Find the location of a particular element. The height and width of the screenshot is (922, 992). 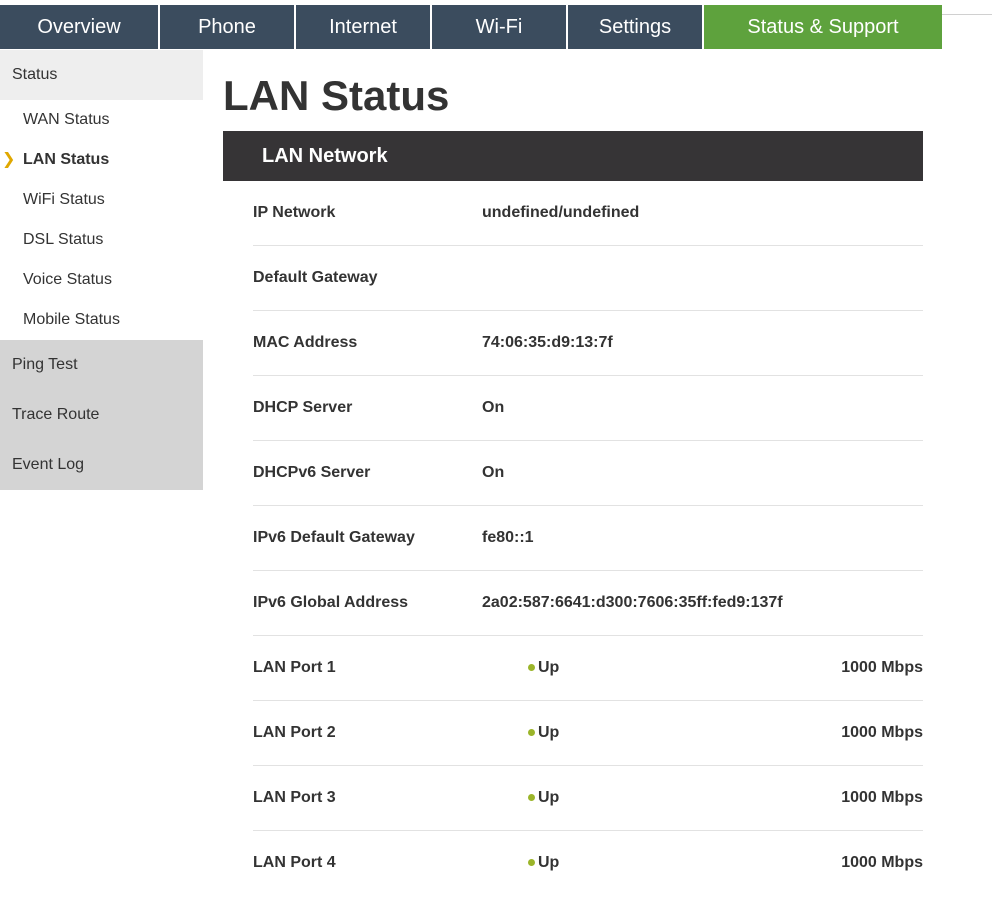

sidebar-item-mobile-status: Mobile Status is located at coordinates (101, 320).